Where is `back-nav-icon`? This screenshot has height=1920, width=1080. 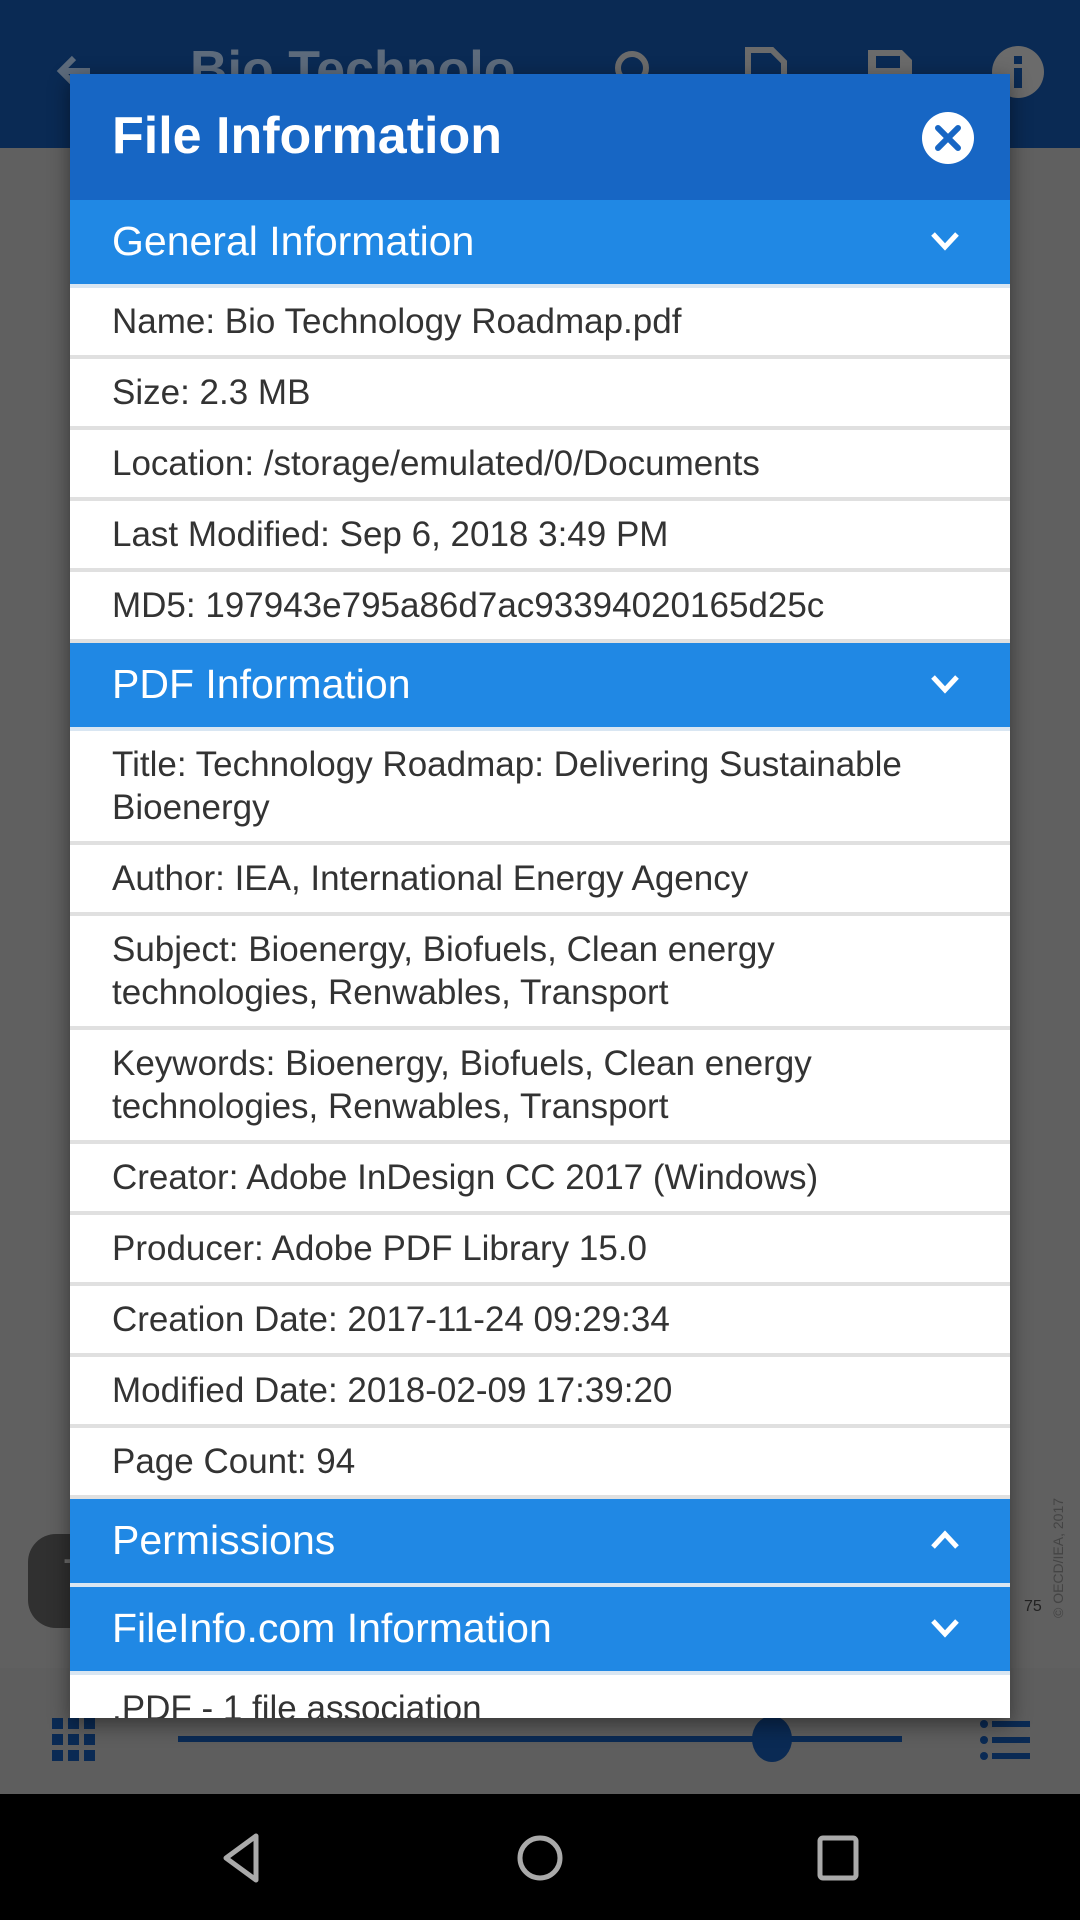 back-nav-icon is located at coordinates (242, 1858).